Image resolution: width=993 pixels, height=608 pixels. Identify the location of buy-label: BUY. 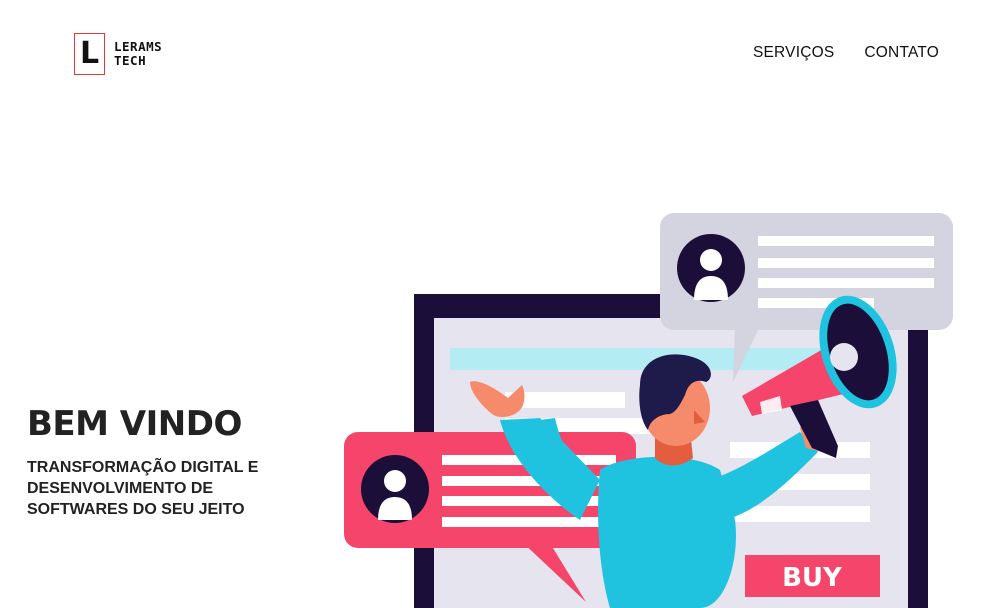
(812, 578).